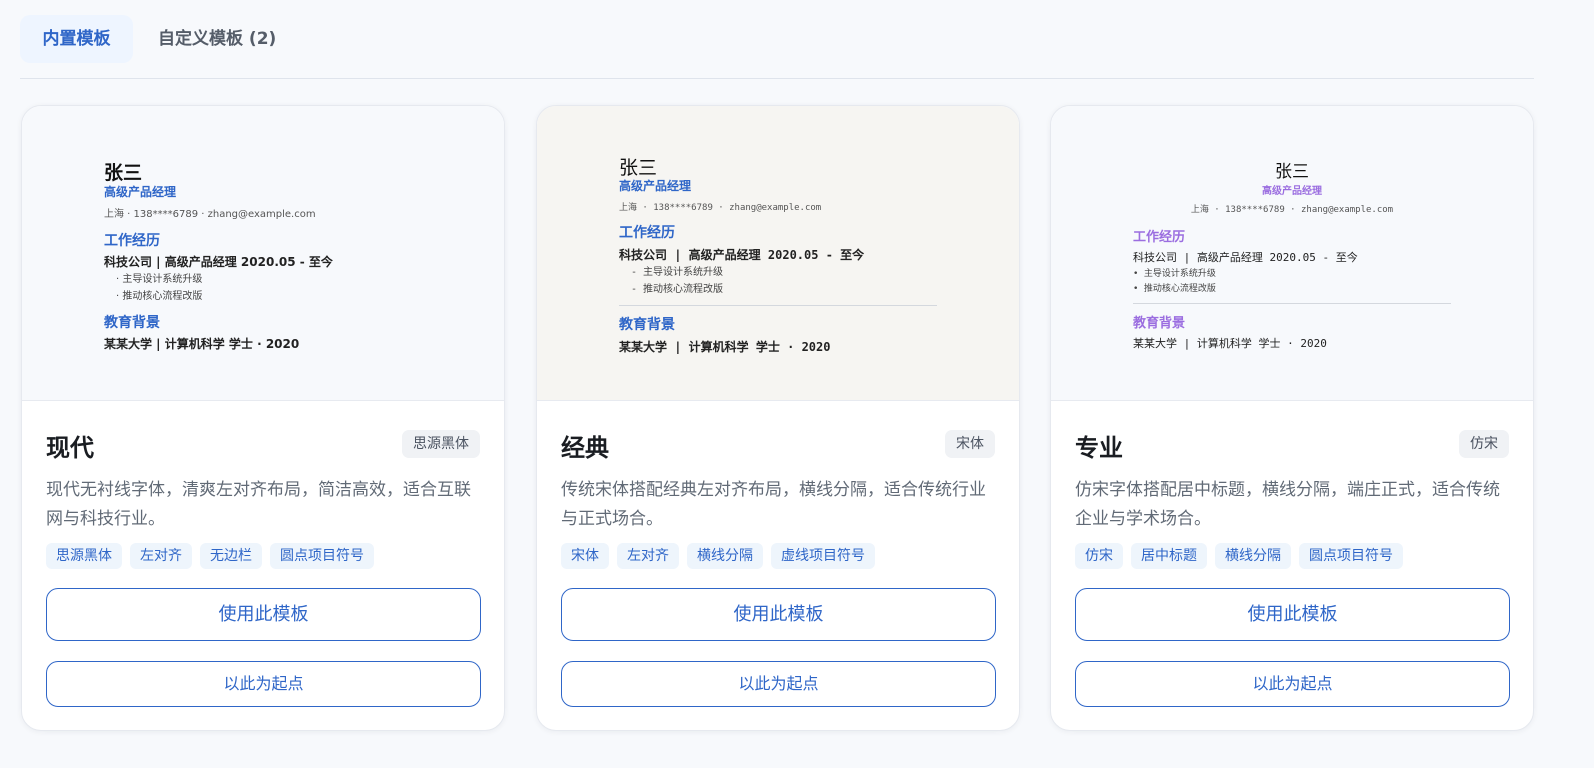  What do you see at coordinates (258, 504) in the screenshot?
I see `template-description: 现代无衬线字体，清爽左对齐布局，简洁高效，适合互联网与科技行业。` at bounding box center [258, 504].